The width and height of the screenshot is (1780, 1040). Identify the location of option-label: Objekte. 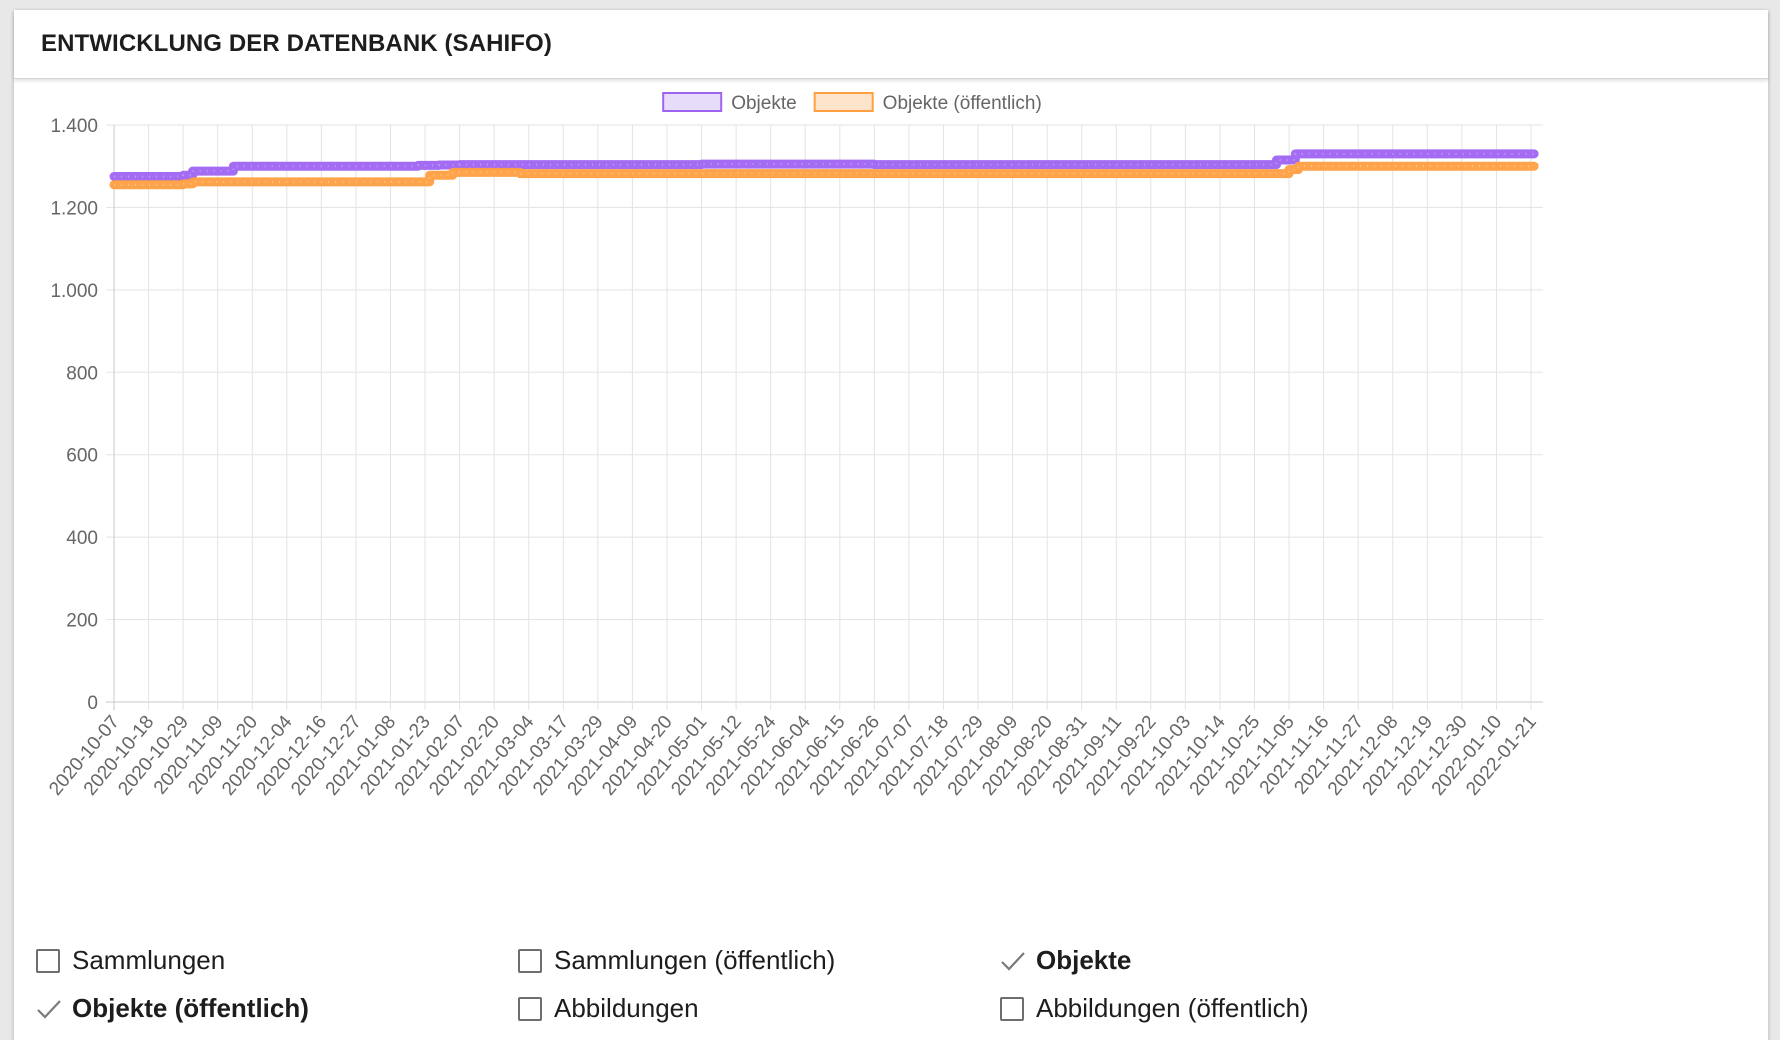
(1084, 960).